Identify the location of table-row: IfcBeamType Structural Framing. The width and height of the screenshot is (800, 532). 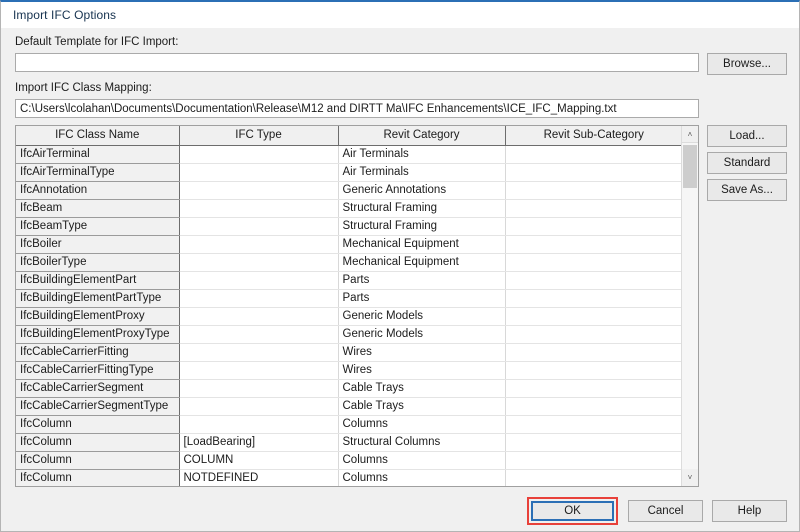
(348, 226).